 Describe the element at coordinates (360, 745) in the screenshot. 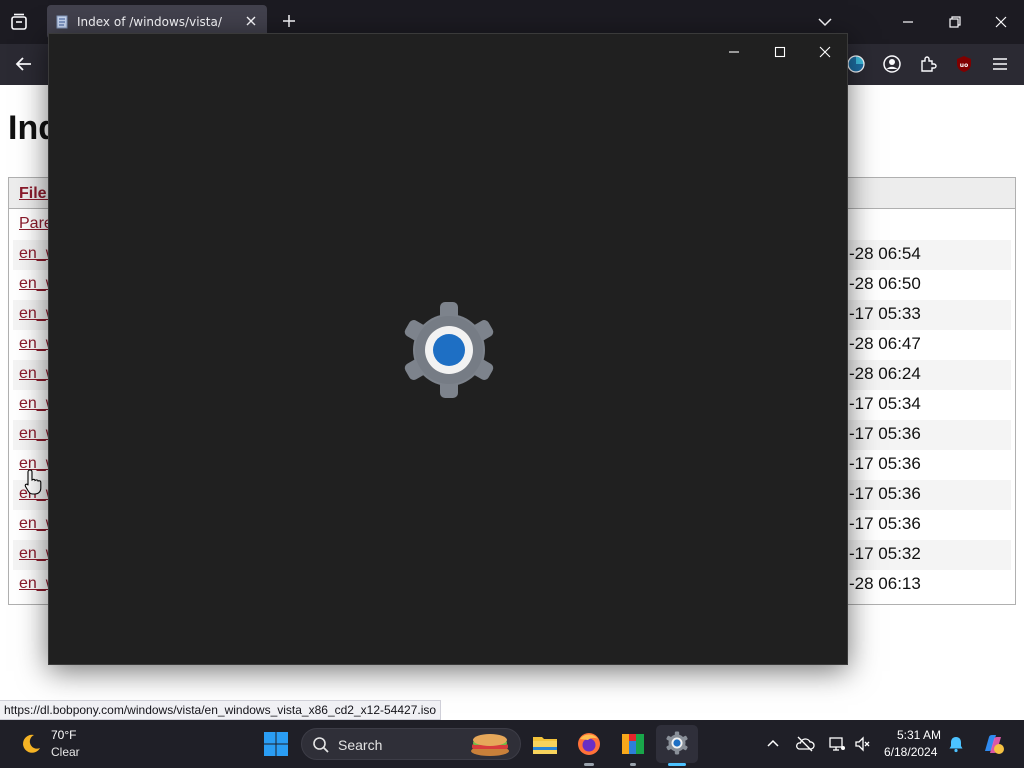

I see `search-placeholder: Search` at that location.